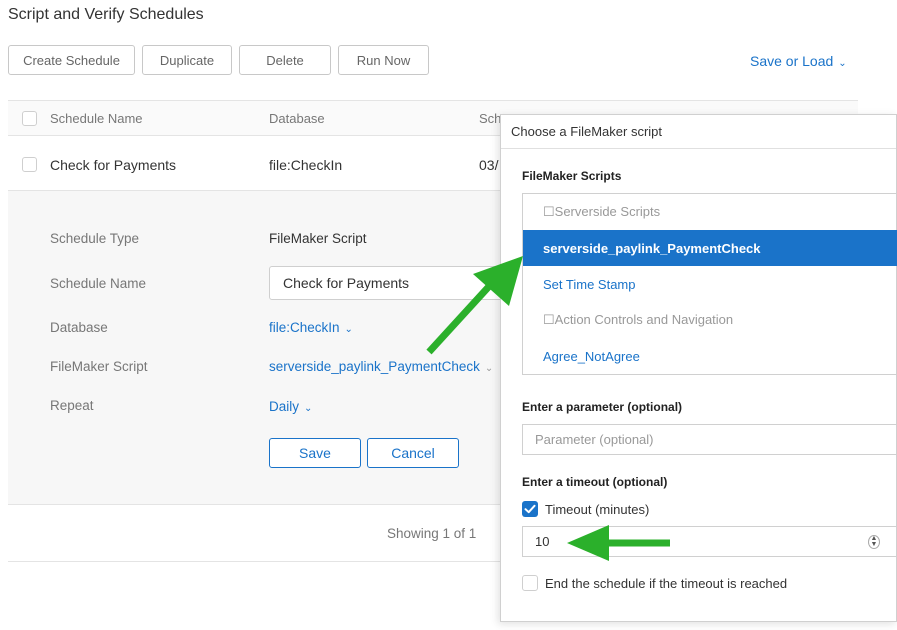 The width and height of the screenshot is (897, 630). I want to click on database-label: Database, so click(79, 327).